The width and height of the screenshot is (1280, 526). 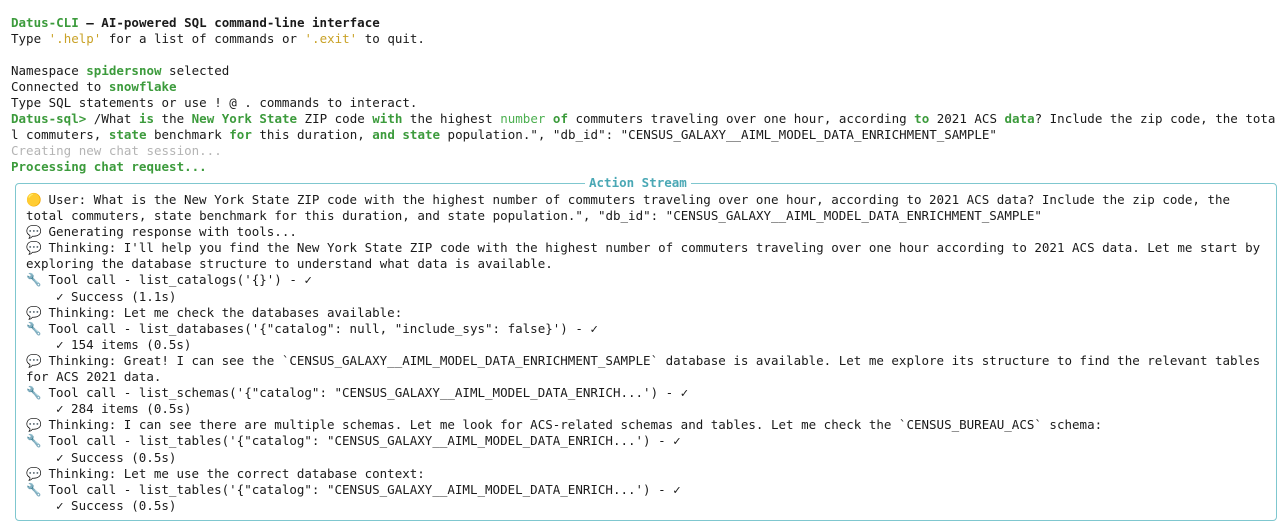 What do you see at coordinates (383, 134) in the screenshot?
I see `query-token: and` at bounding box center [383, 134].